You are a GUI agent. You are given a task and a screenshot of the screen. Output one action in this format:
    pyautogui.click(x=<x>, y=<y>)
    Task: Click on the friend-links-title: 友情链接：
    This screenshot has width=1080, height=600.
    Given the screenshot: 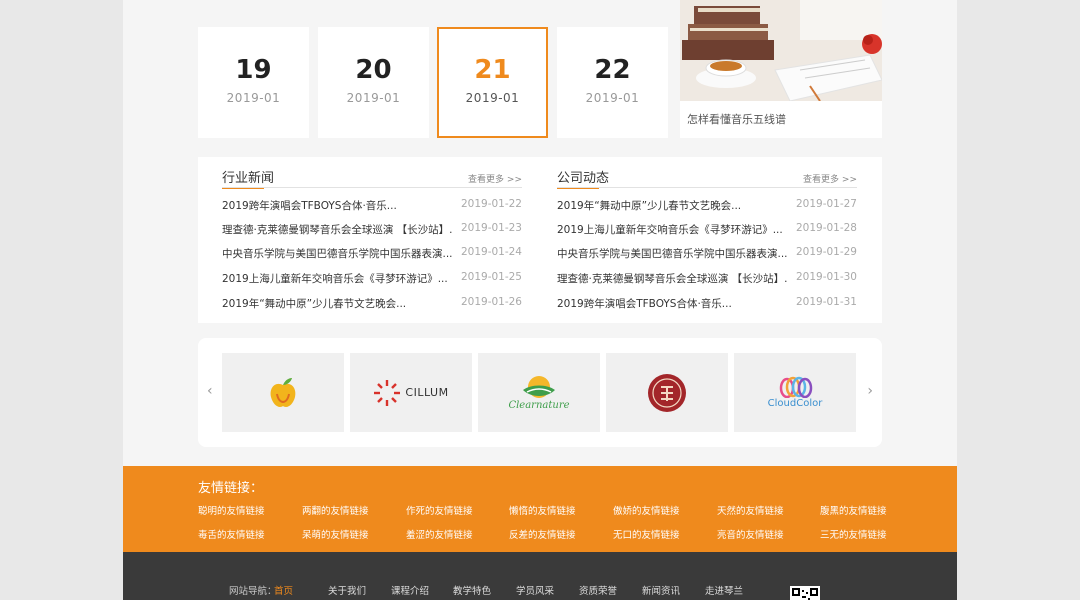 What is the action you would take?
    pyautogui.click(x=231, y=488)
    